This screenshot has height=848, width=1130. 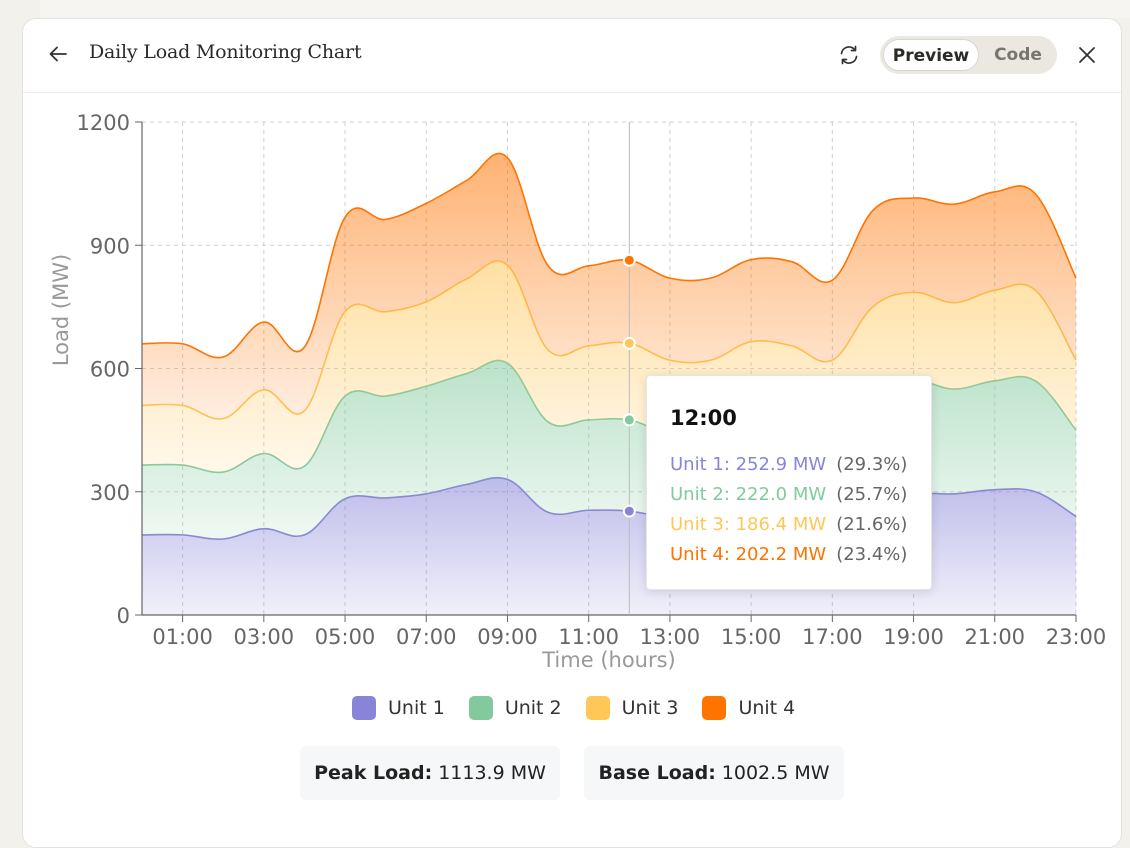 I want to click on tooltip-row-unit-1: Unit 1: 252.9 MW (29.3%), so click(x=788, y=464).